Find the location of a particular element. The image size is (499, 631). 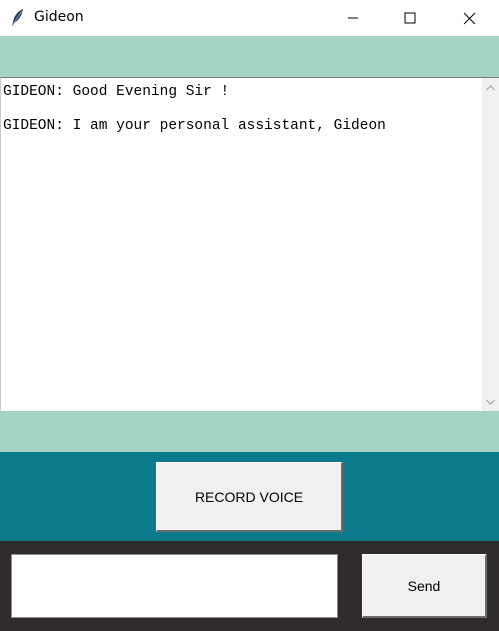

send-button: Send is located at coordinates (424, 586).